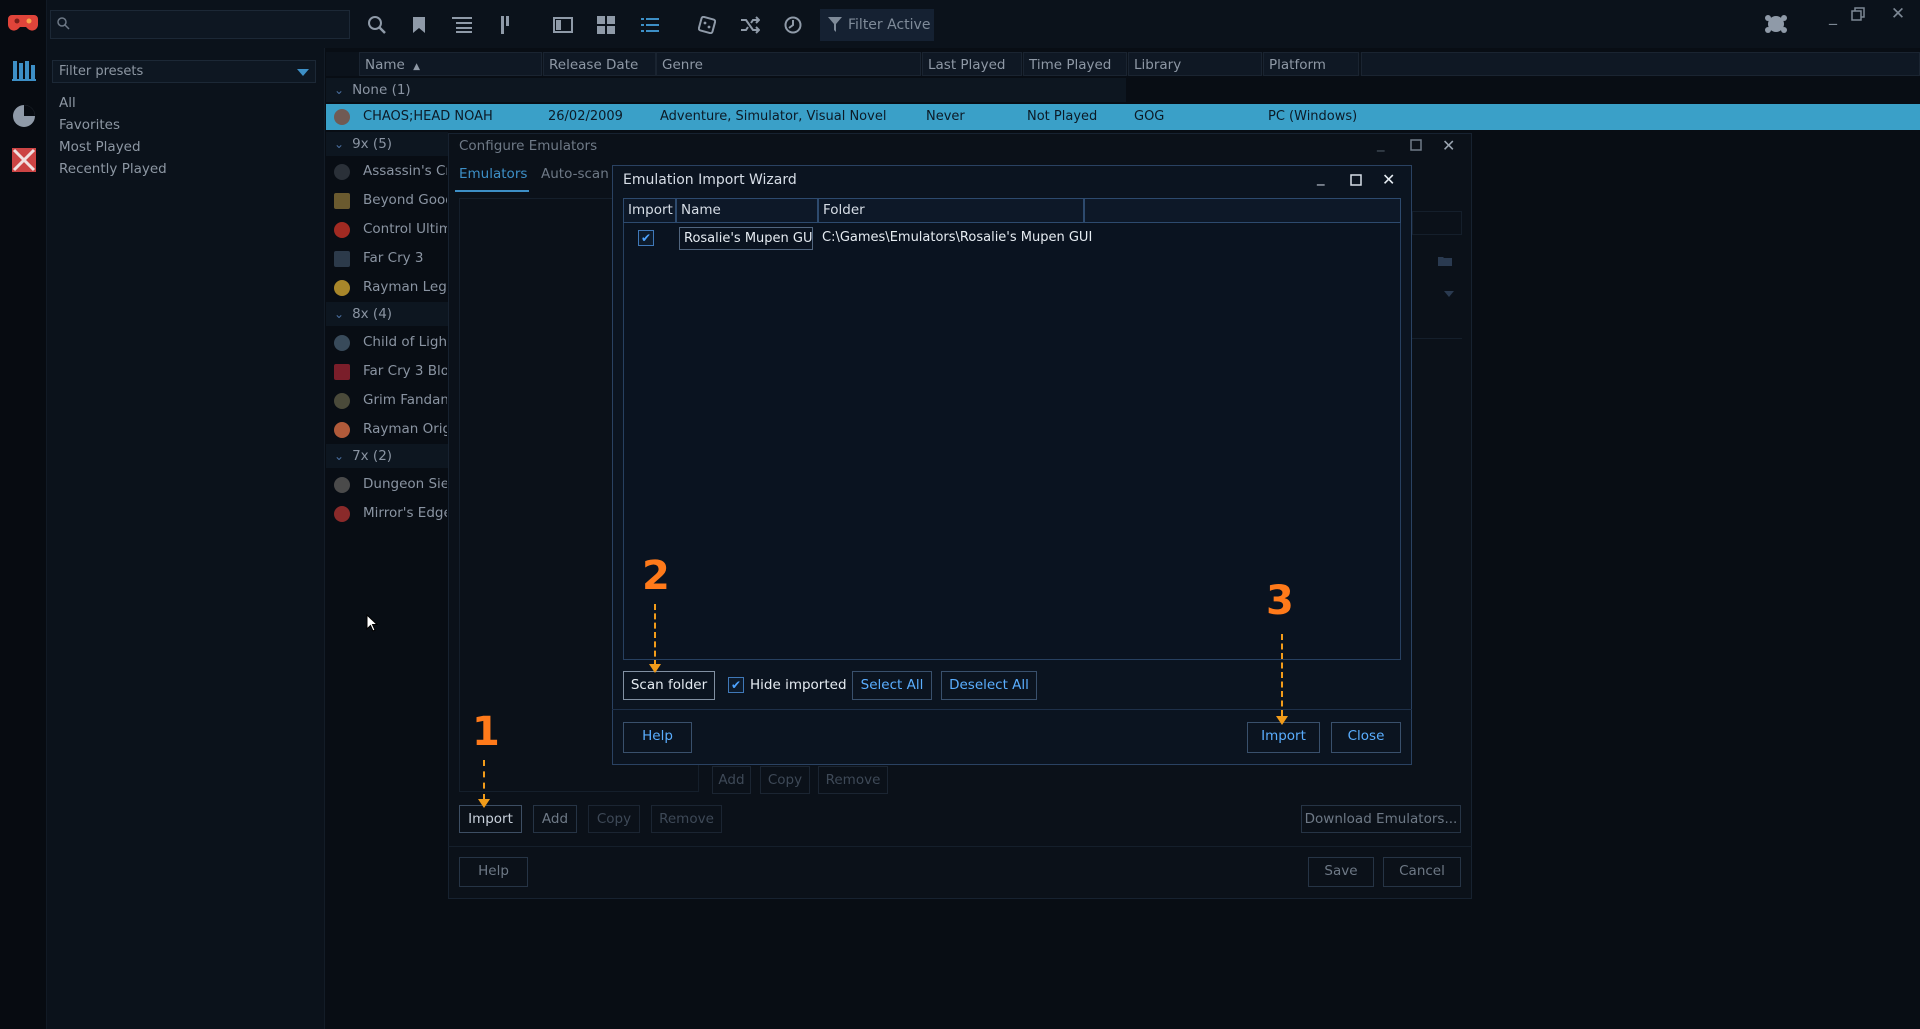 The width and height of the screenshot is (1920, 1029). What do you see at coordinates (386, 342) in the screenshot?
I see `list-item: Child of Light` at bounding box center [386, 342].